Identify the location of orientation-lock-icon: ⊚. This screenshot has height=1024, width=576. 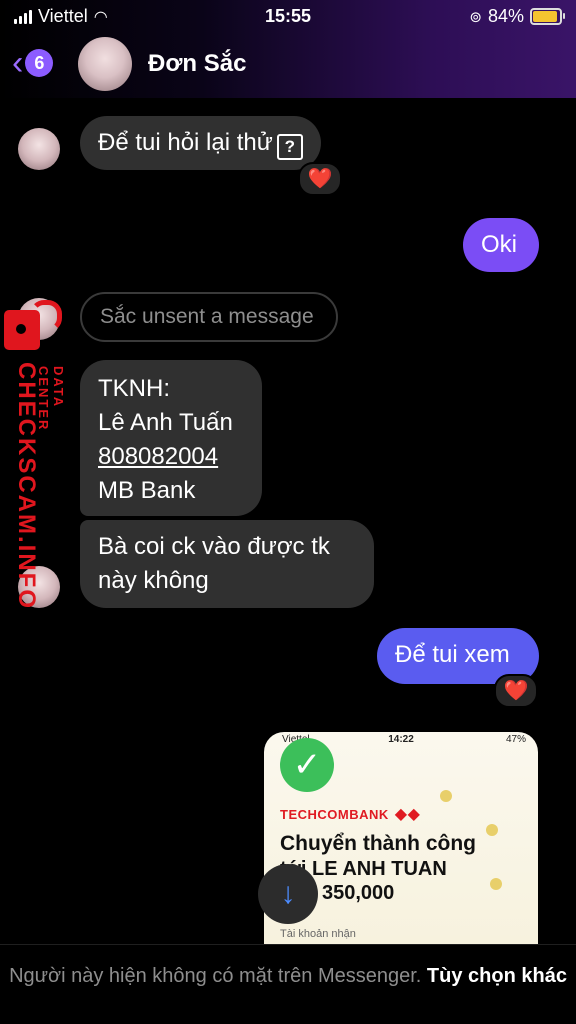
(475, 17).